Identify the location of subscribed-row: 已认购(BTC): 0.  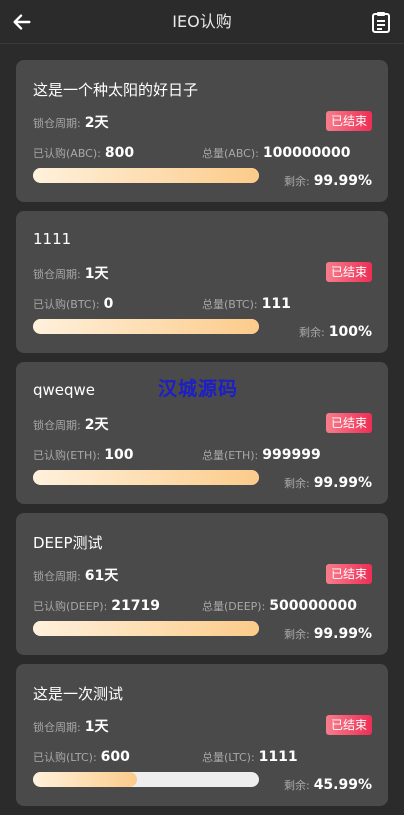
(73, 302).